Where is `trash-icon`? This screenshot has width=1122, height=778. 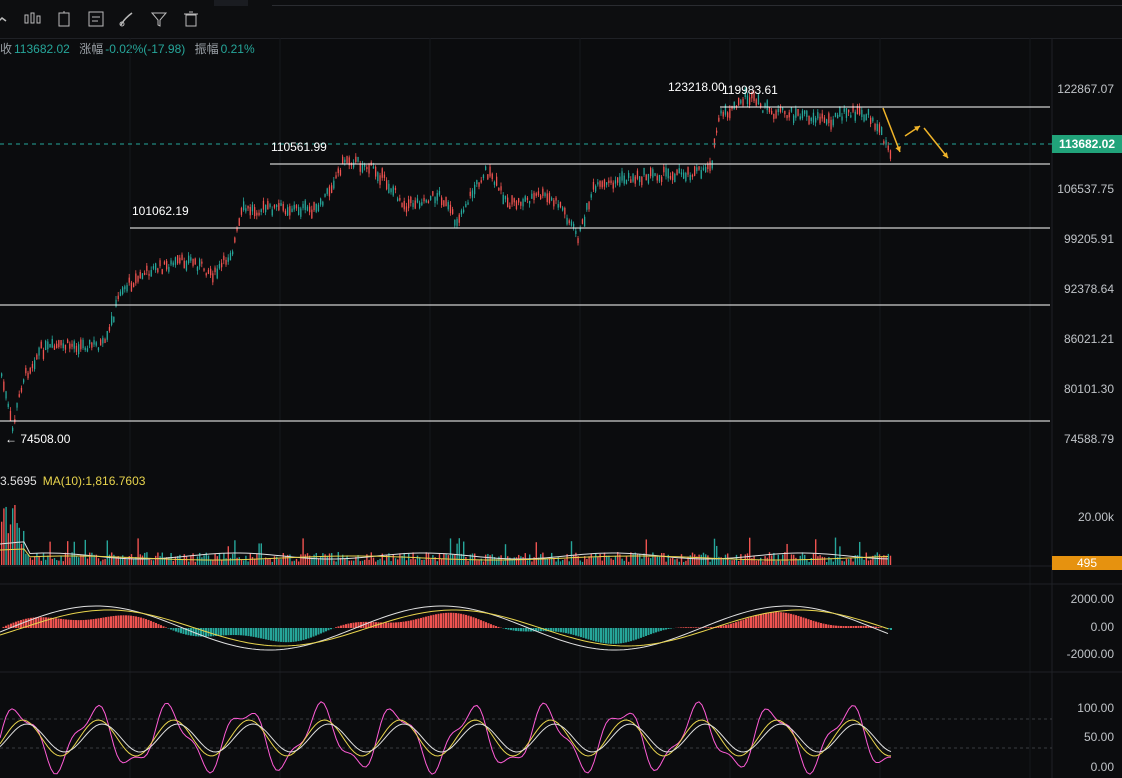 trash-icon is located at coordinates (191, 19).